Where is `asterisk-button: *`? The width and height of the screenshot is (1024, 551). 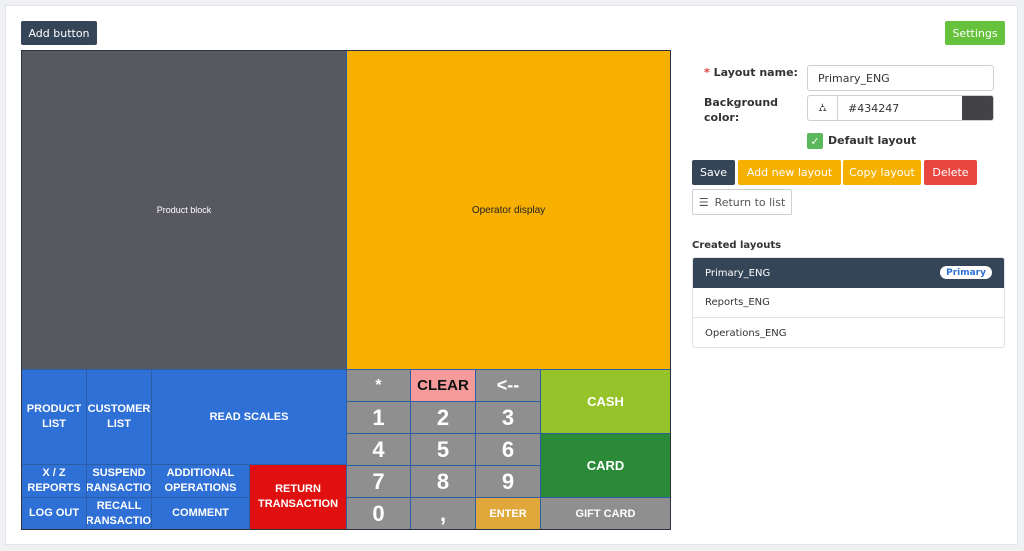
asterisk-button: * is located at coordinates (378, 385).